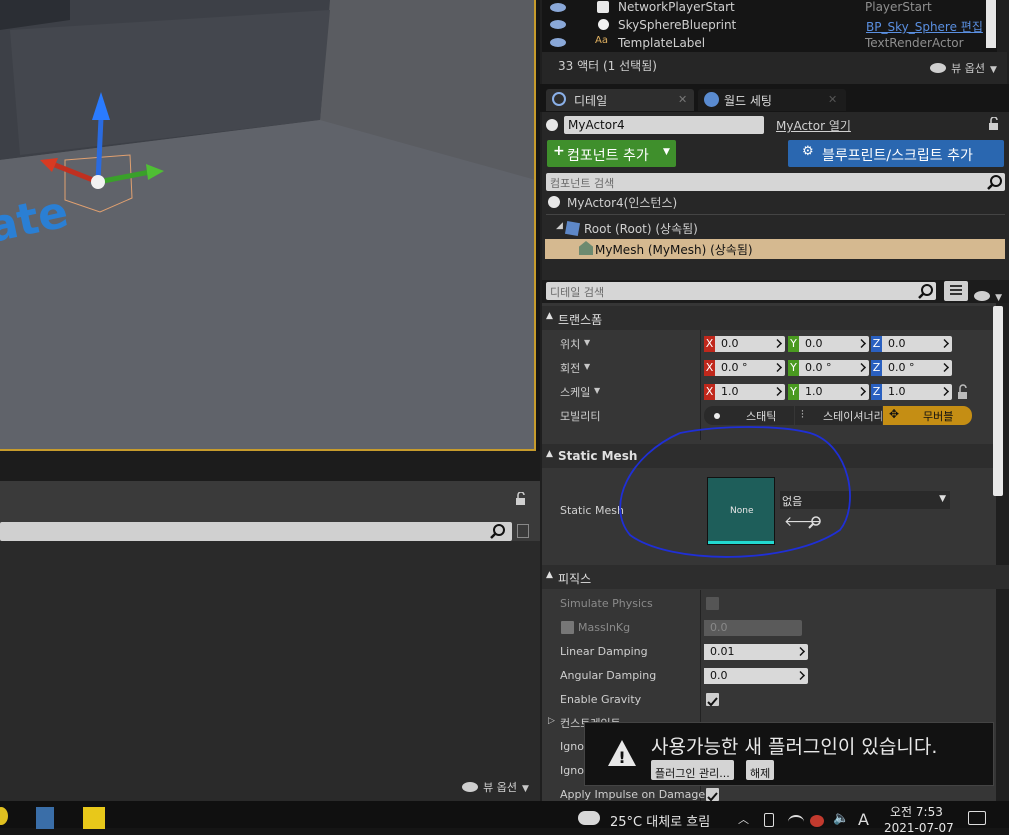  What do you see at coordinates (756, 652) in the screenshot?
I see `linear-damping-field: 0.01` at bounding box center [756, 652].